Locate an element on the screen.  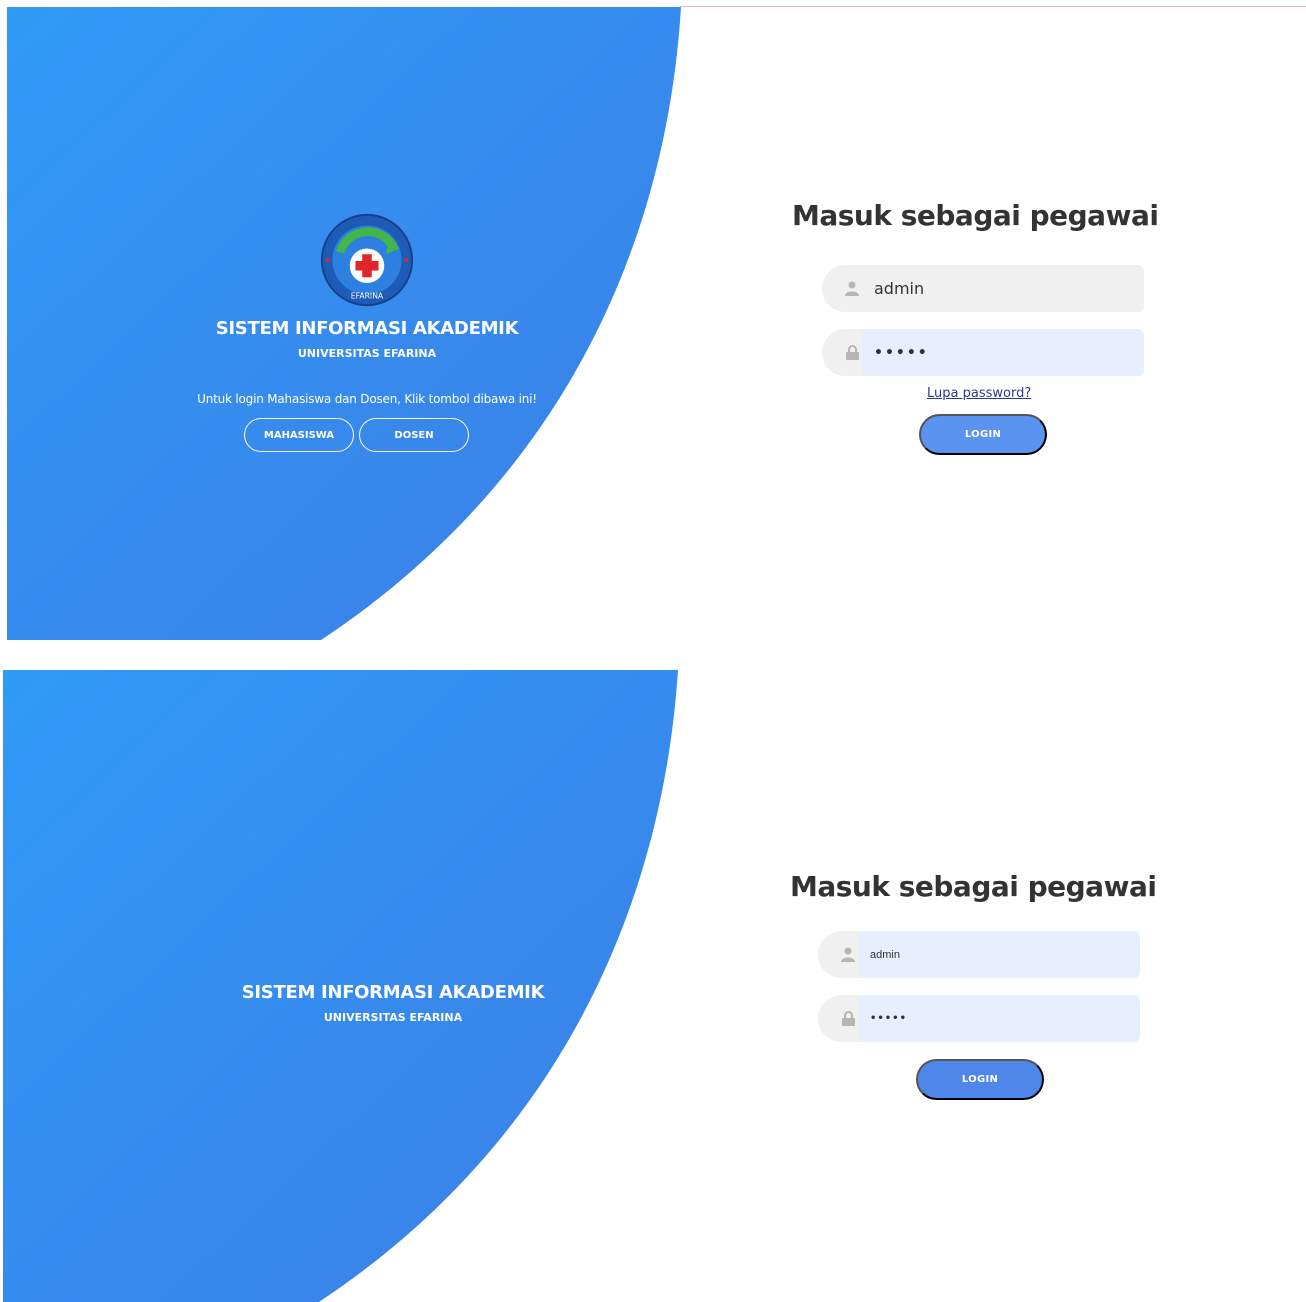
role-button-group: MAHASISWA DOSEN is located at coordinates (356, 435).